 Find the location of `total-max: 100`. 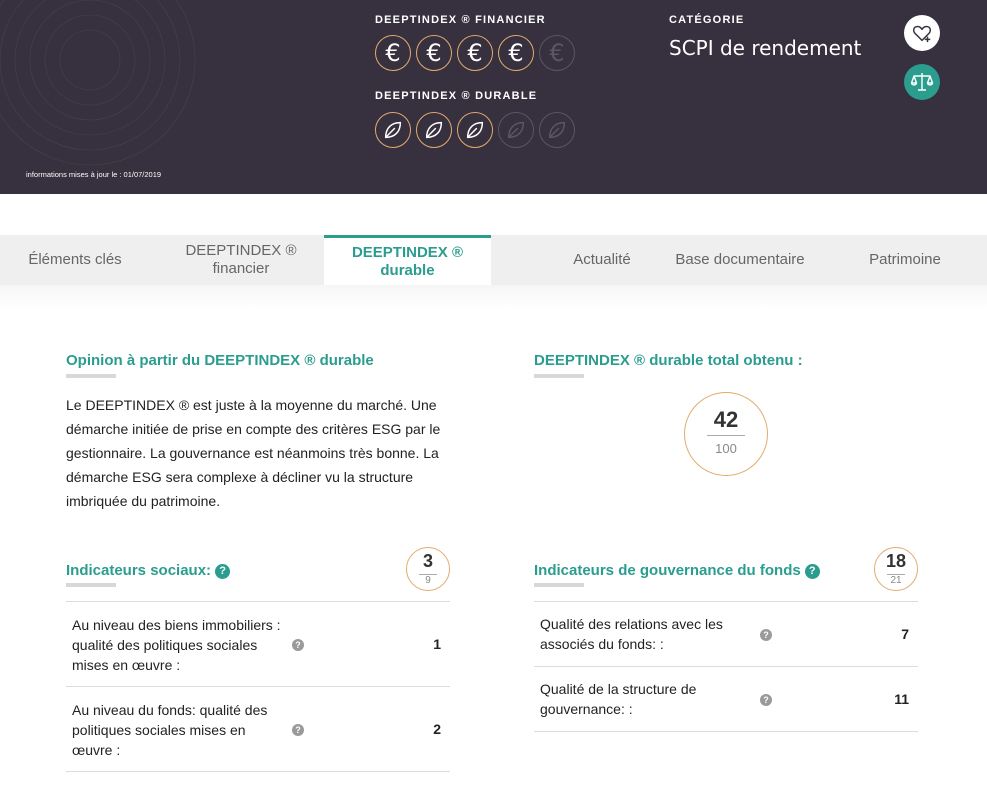

total-max: 100 is located at coordinates (726, 448).